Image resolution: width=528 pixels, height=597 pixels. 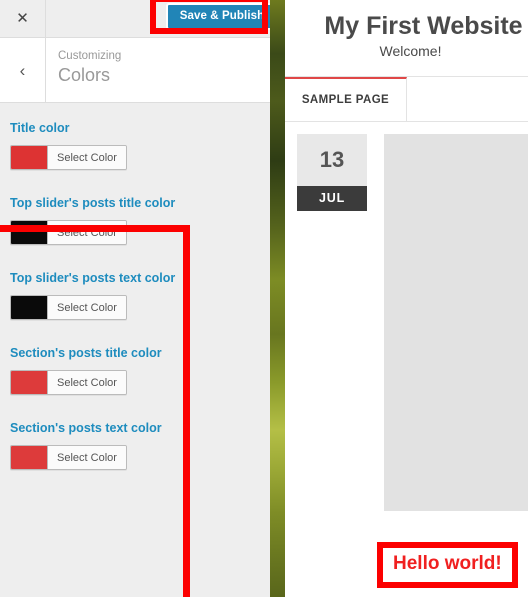 I want to click on color-picker-title-color: Select Color, so click(x=68, y=157).